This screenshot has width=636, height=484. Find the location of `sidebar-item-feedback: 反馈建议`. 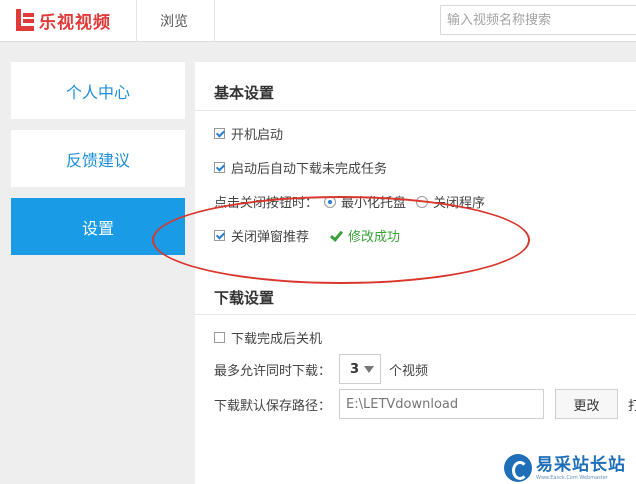

sidebar-item-feedback: 反馈建议 is located at coordinates (98, 158).